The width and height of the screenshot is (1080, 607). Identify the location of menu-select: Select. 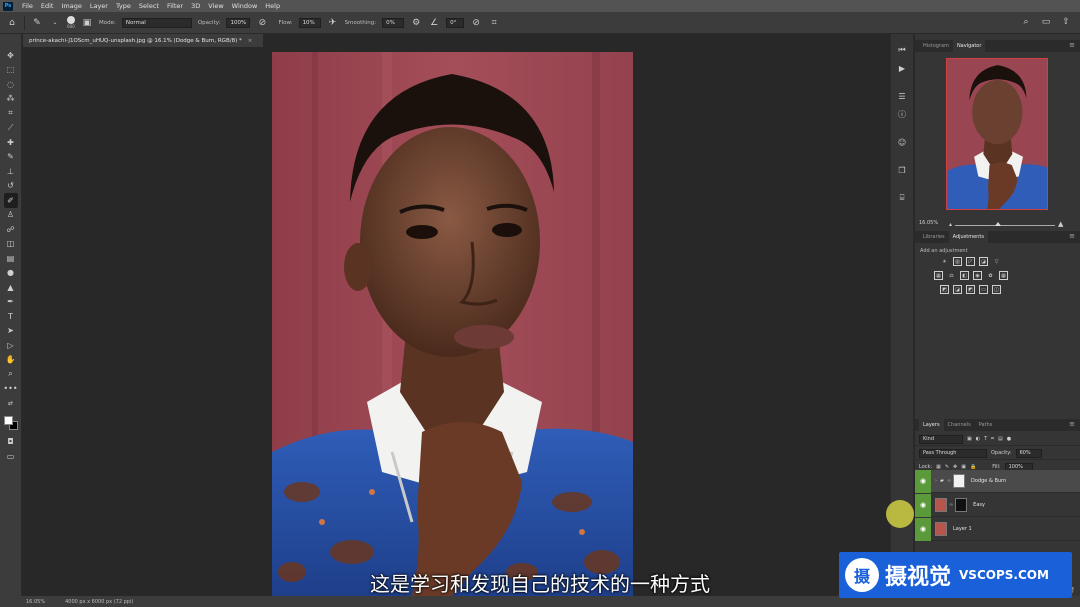
(149, 6).